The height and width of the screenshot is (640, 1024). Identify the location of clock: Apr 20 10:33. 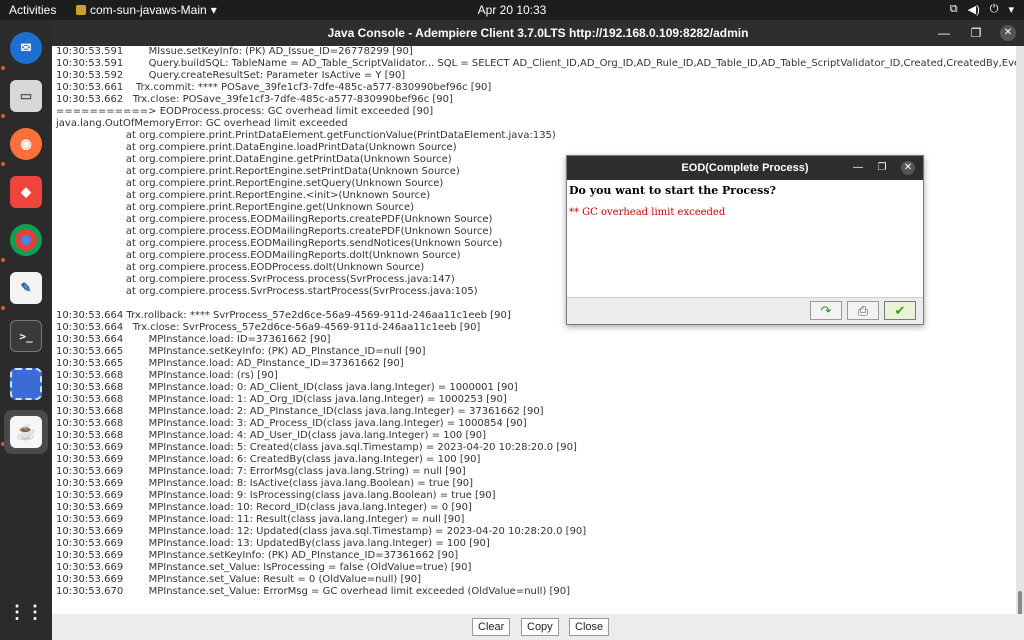
(512, 10).